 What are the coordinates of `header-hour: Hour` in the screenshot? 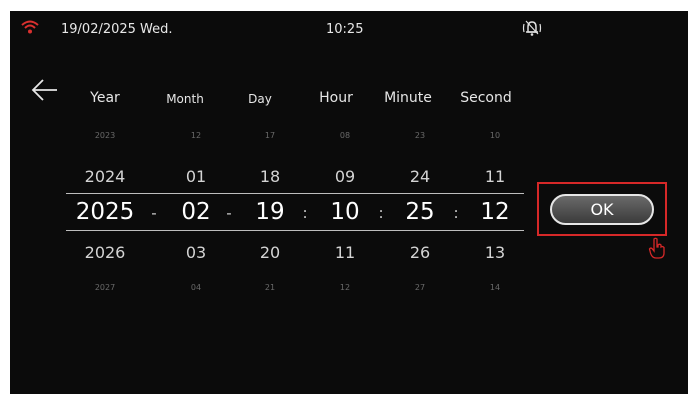 It's located at (336, 98).